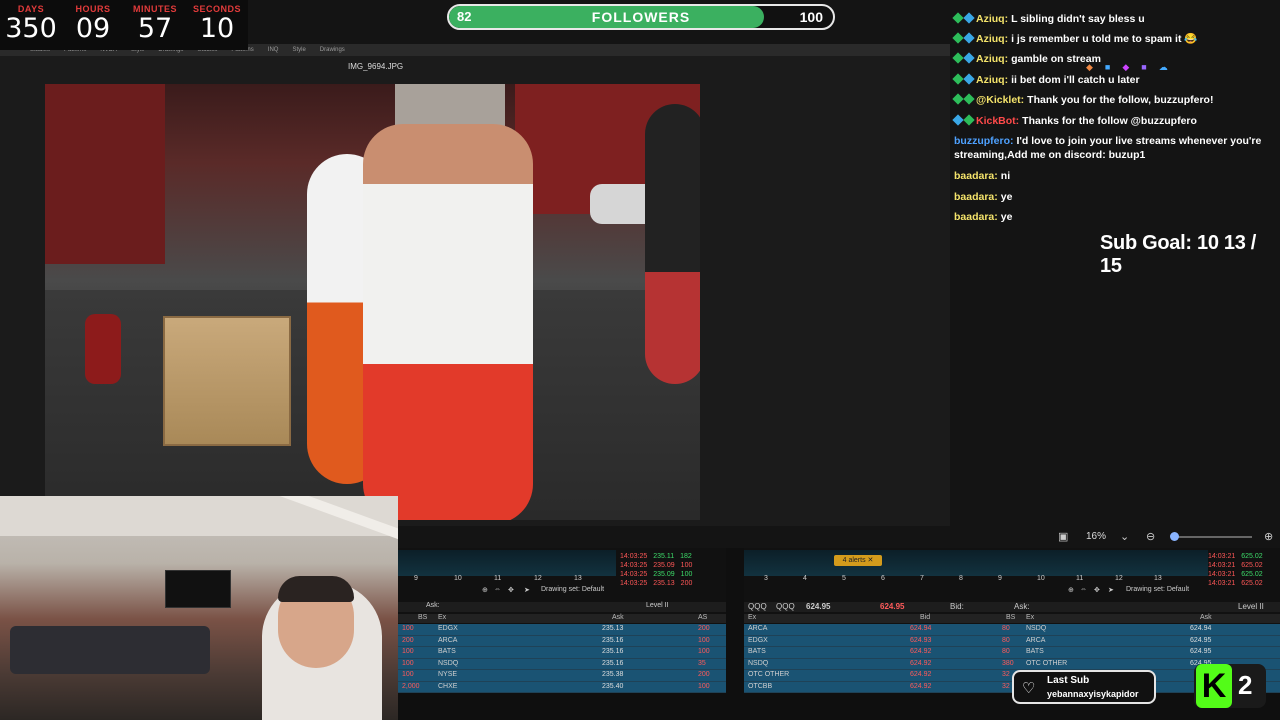  Describe the element at coordinates (1012, 591) in the screenshot. I see `chart-tools: ⊕ ⇔ ✥ ➤ Drawing set: Default` at that location.